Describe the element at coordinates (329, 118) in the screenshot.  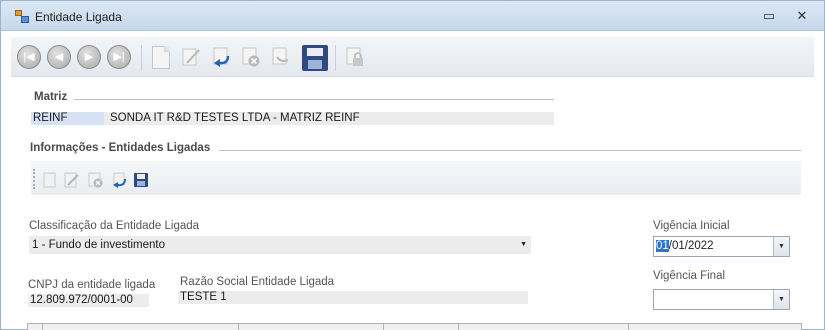
I see `matriz-name-field: SONDA IT R&D TESTES LTDA - MATRIZ REINF` at that location.